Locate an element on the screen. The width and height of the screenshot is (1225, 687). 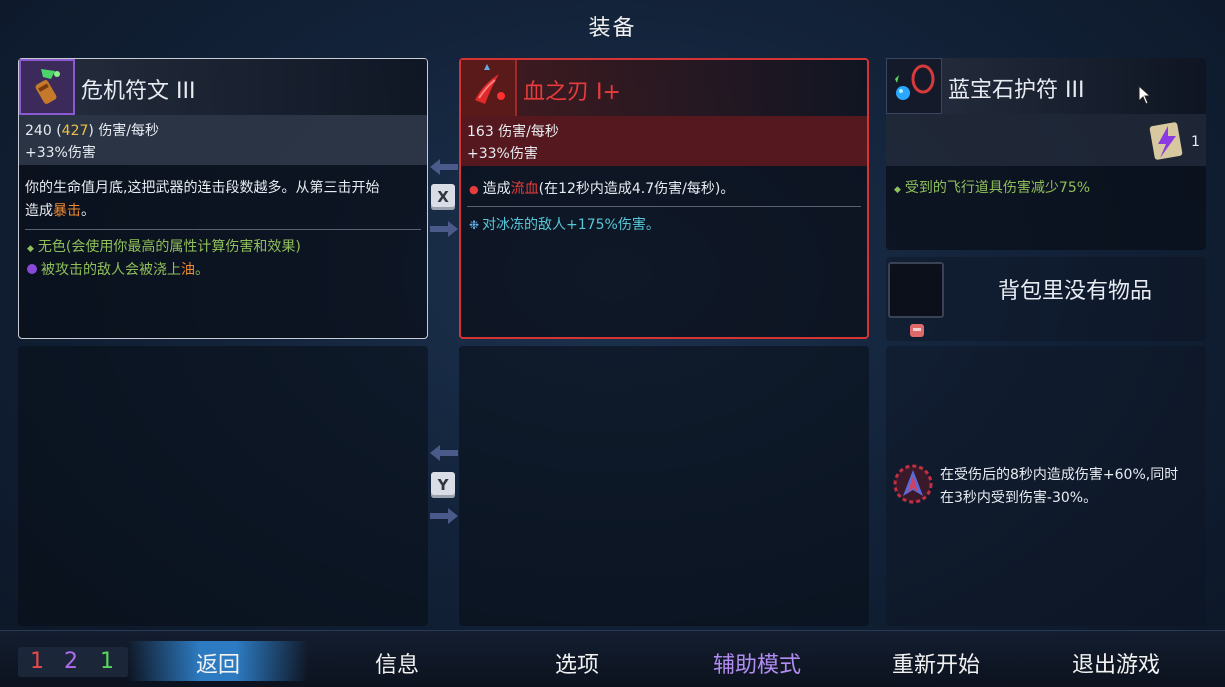
weapon-1-divider is located at coordinates (223, 229).